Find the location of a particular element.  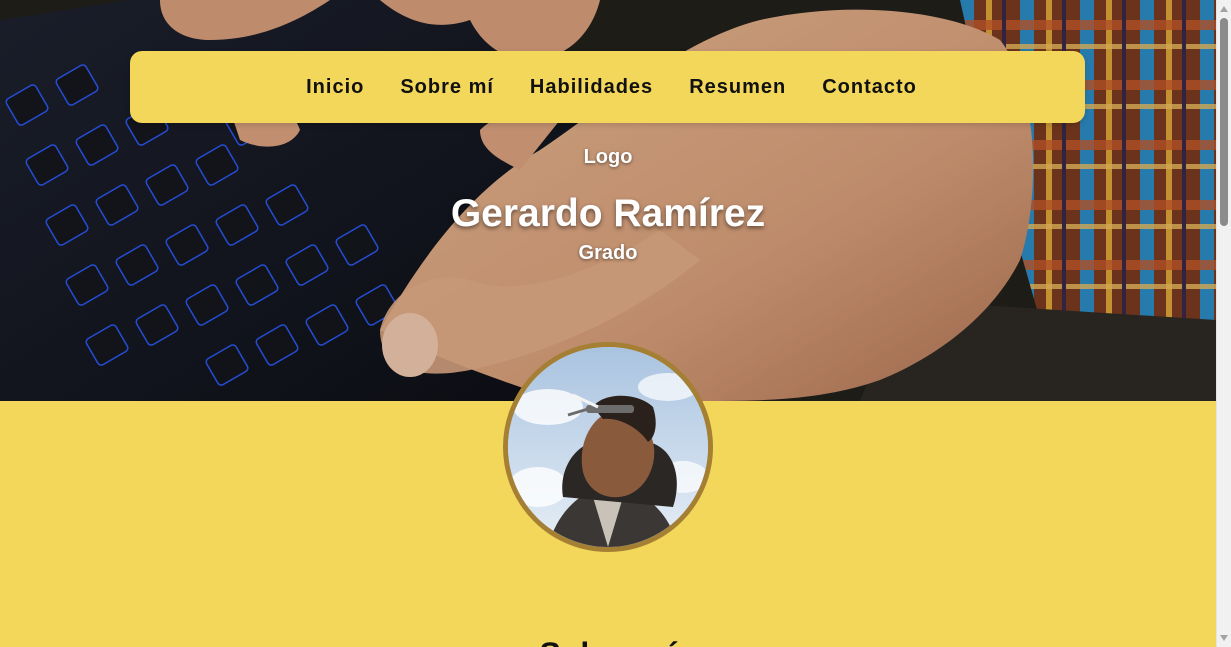

profile-avatar is located at coordinates (608, 447).